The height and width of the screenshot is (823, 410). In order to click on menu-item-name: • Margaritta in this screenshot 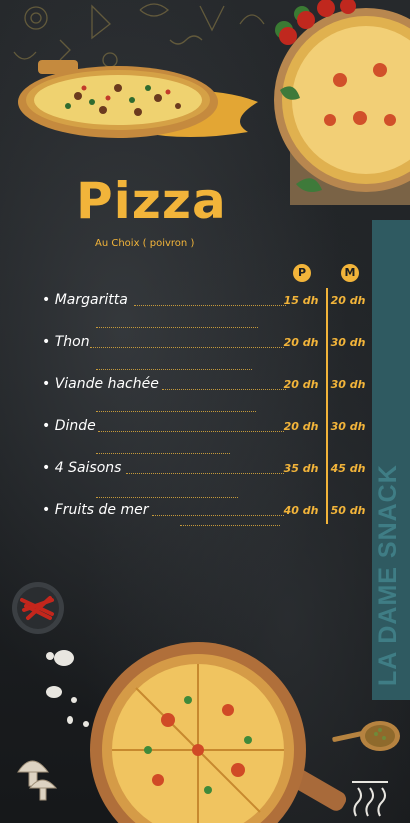, I will do `click(85, 300)`.